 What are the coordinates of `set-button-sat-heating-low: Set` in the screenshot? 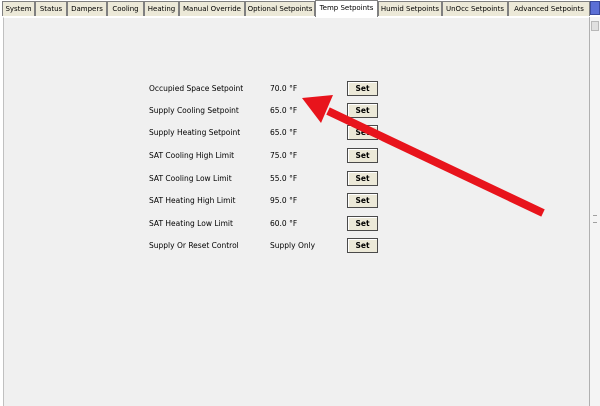 It's located at (362, 223).